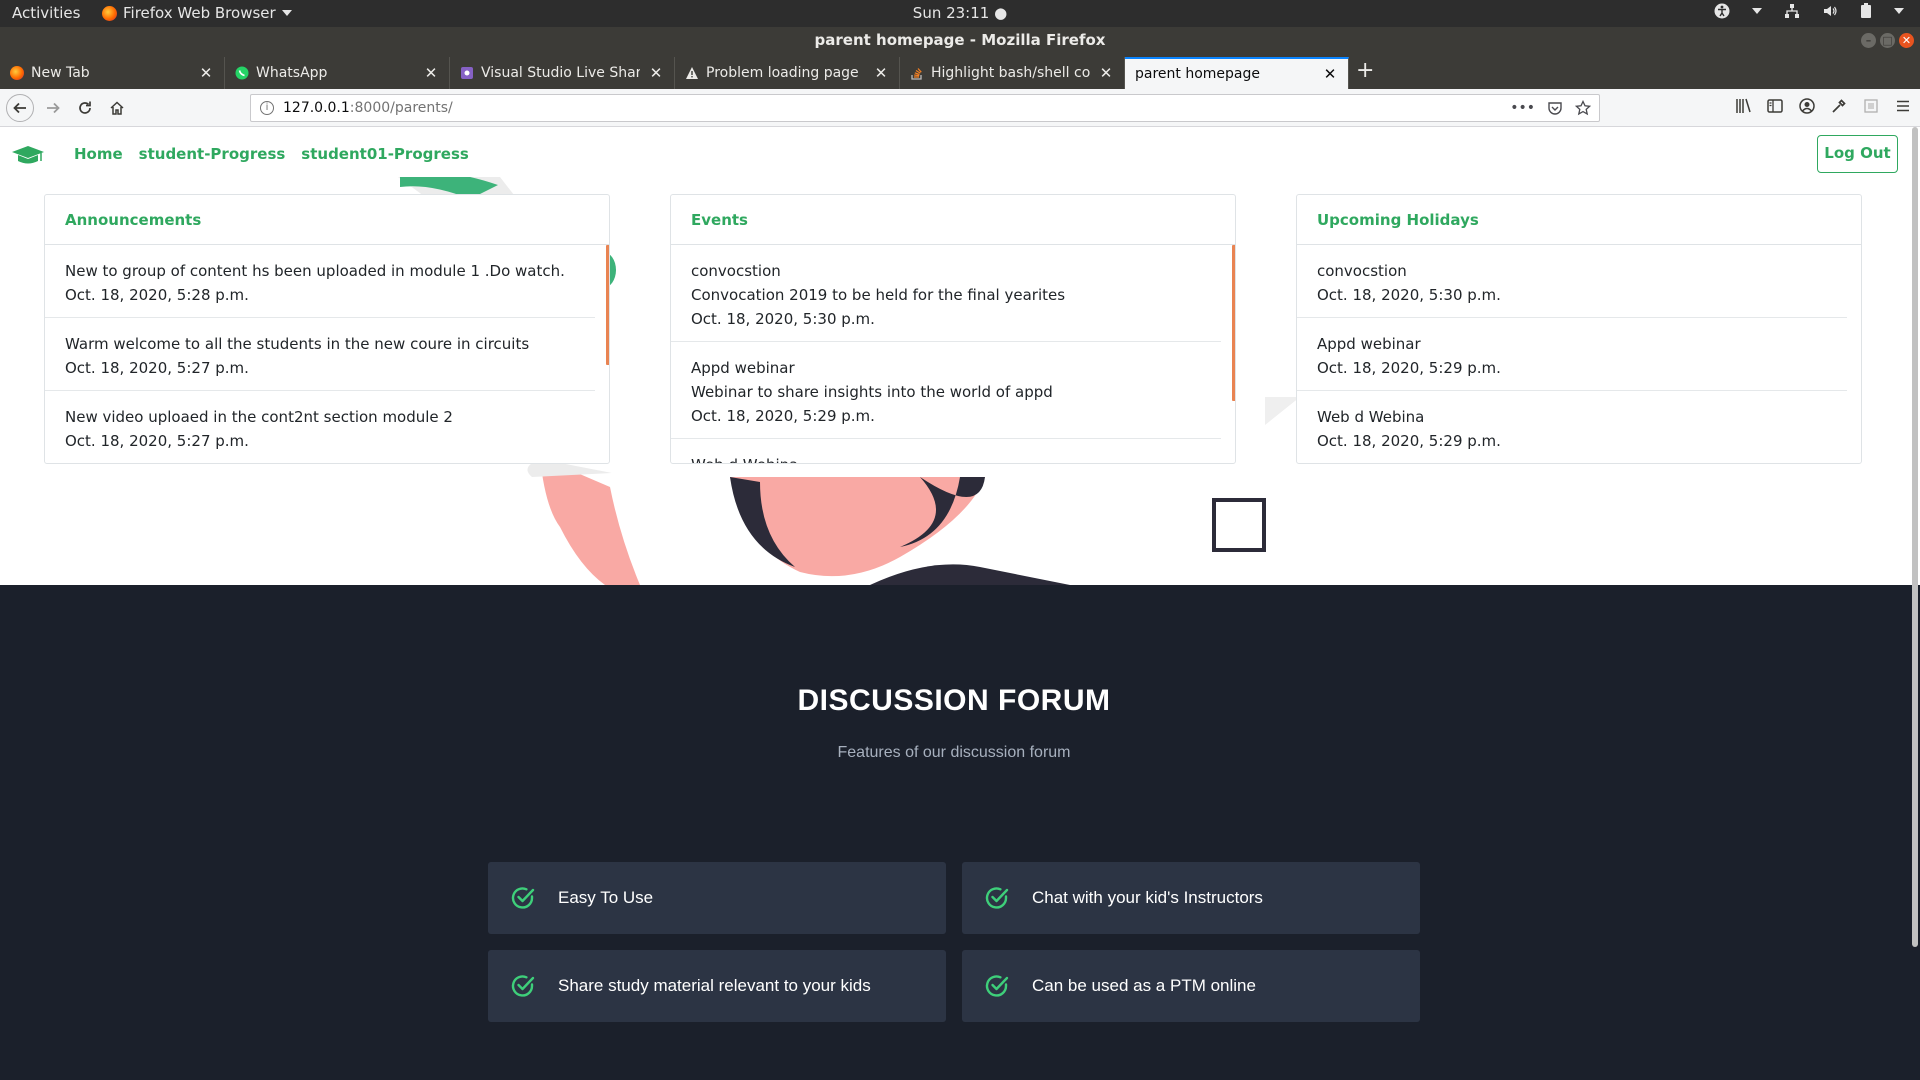 The width and height of the screenshot is (1920, 1080). What do you see at coordinates (1572, 354) in the screenshot?
I see `list-item: Appd webinar Oct. 18, 2020, 5:29 p.m.` at bounding box center [1572, 354].